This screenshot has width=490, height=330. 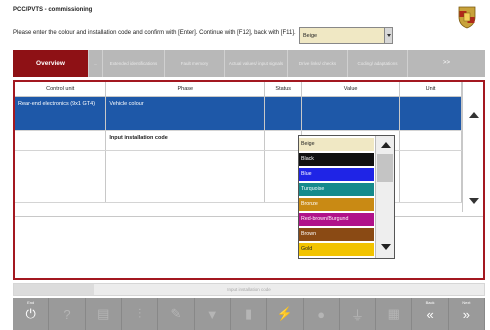 What do you see at coordinates (336, 144) in the screenshot?
I see `dropdown-option: Beige` at bounding box center [336, 144].